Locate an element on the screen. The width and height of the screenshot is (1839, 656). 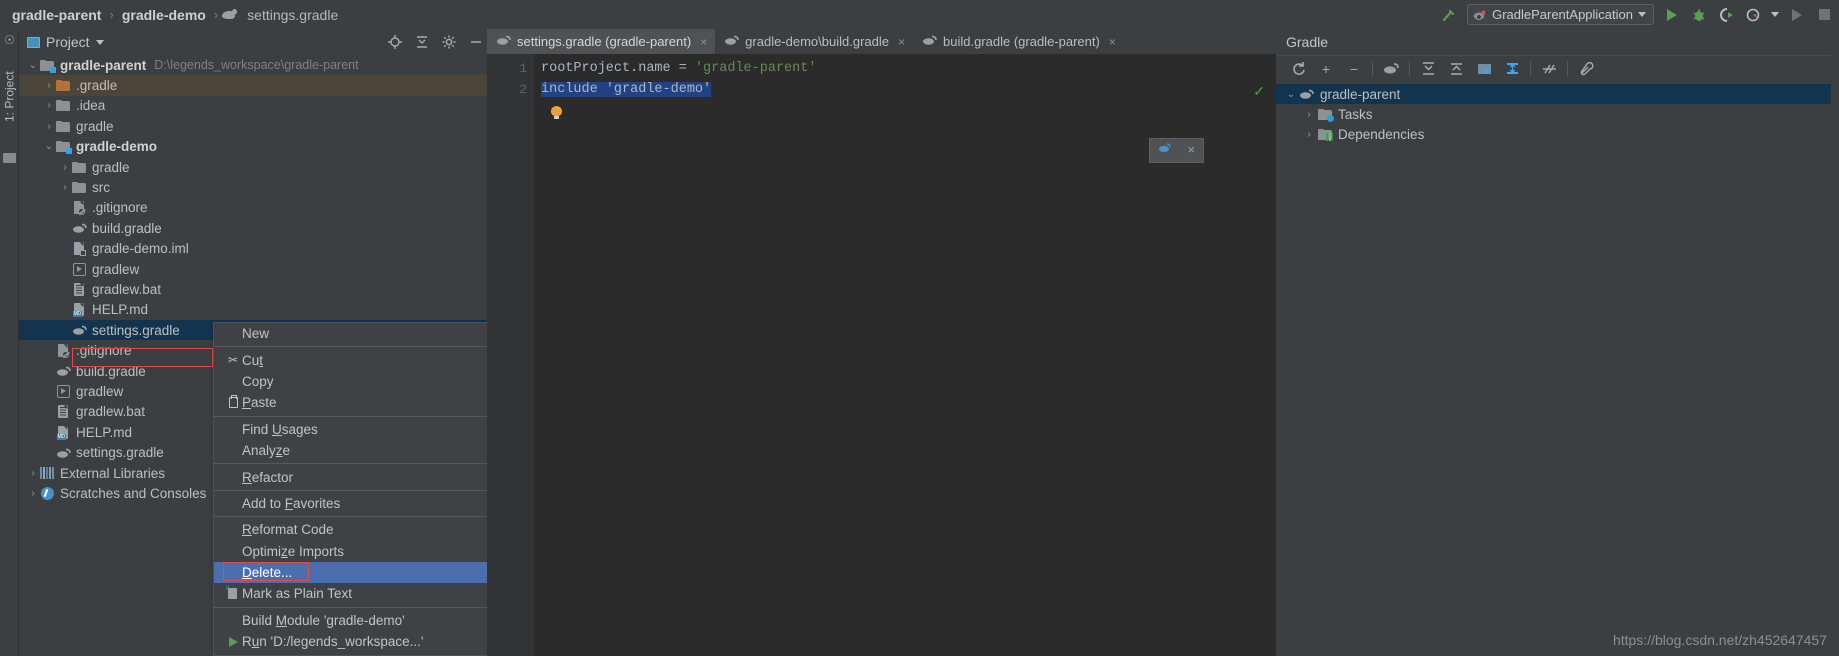
gradle-tree-item-gradle-parent: ⌄ gradle-parent is located at coordinates (1553, 94).